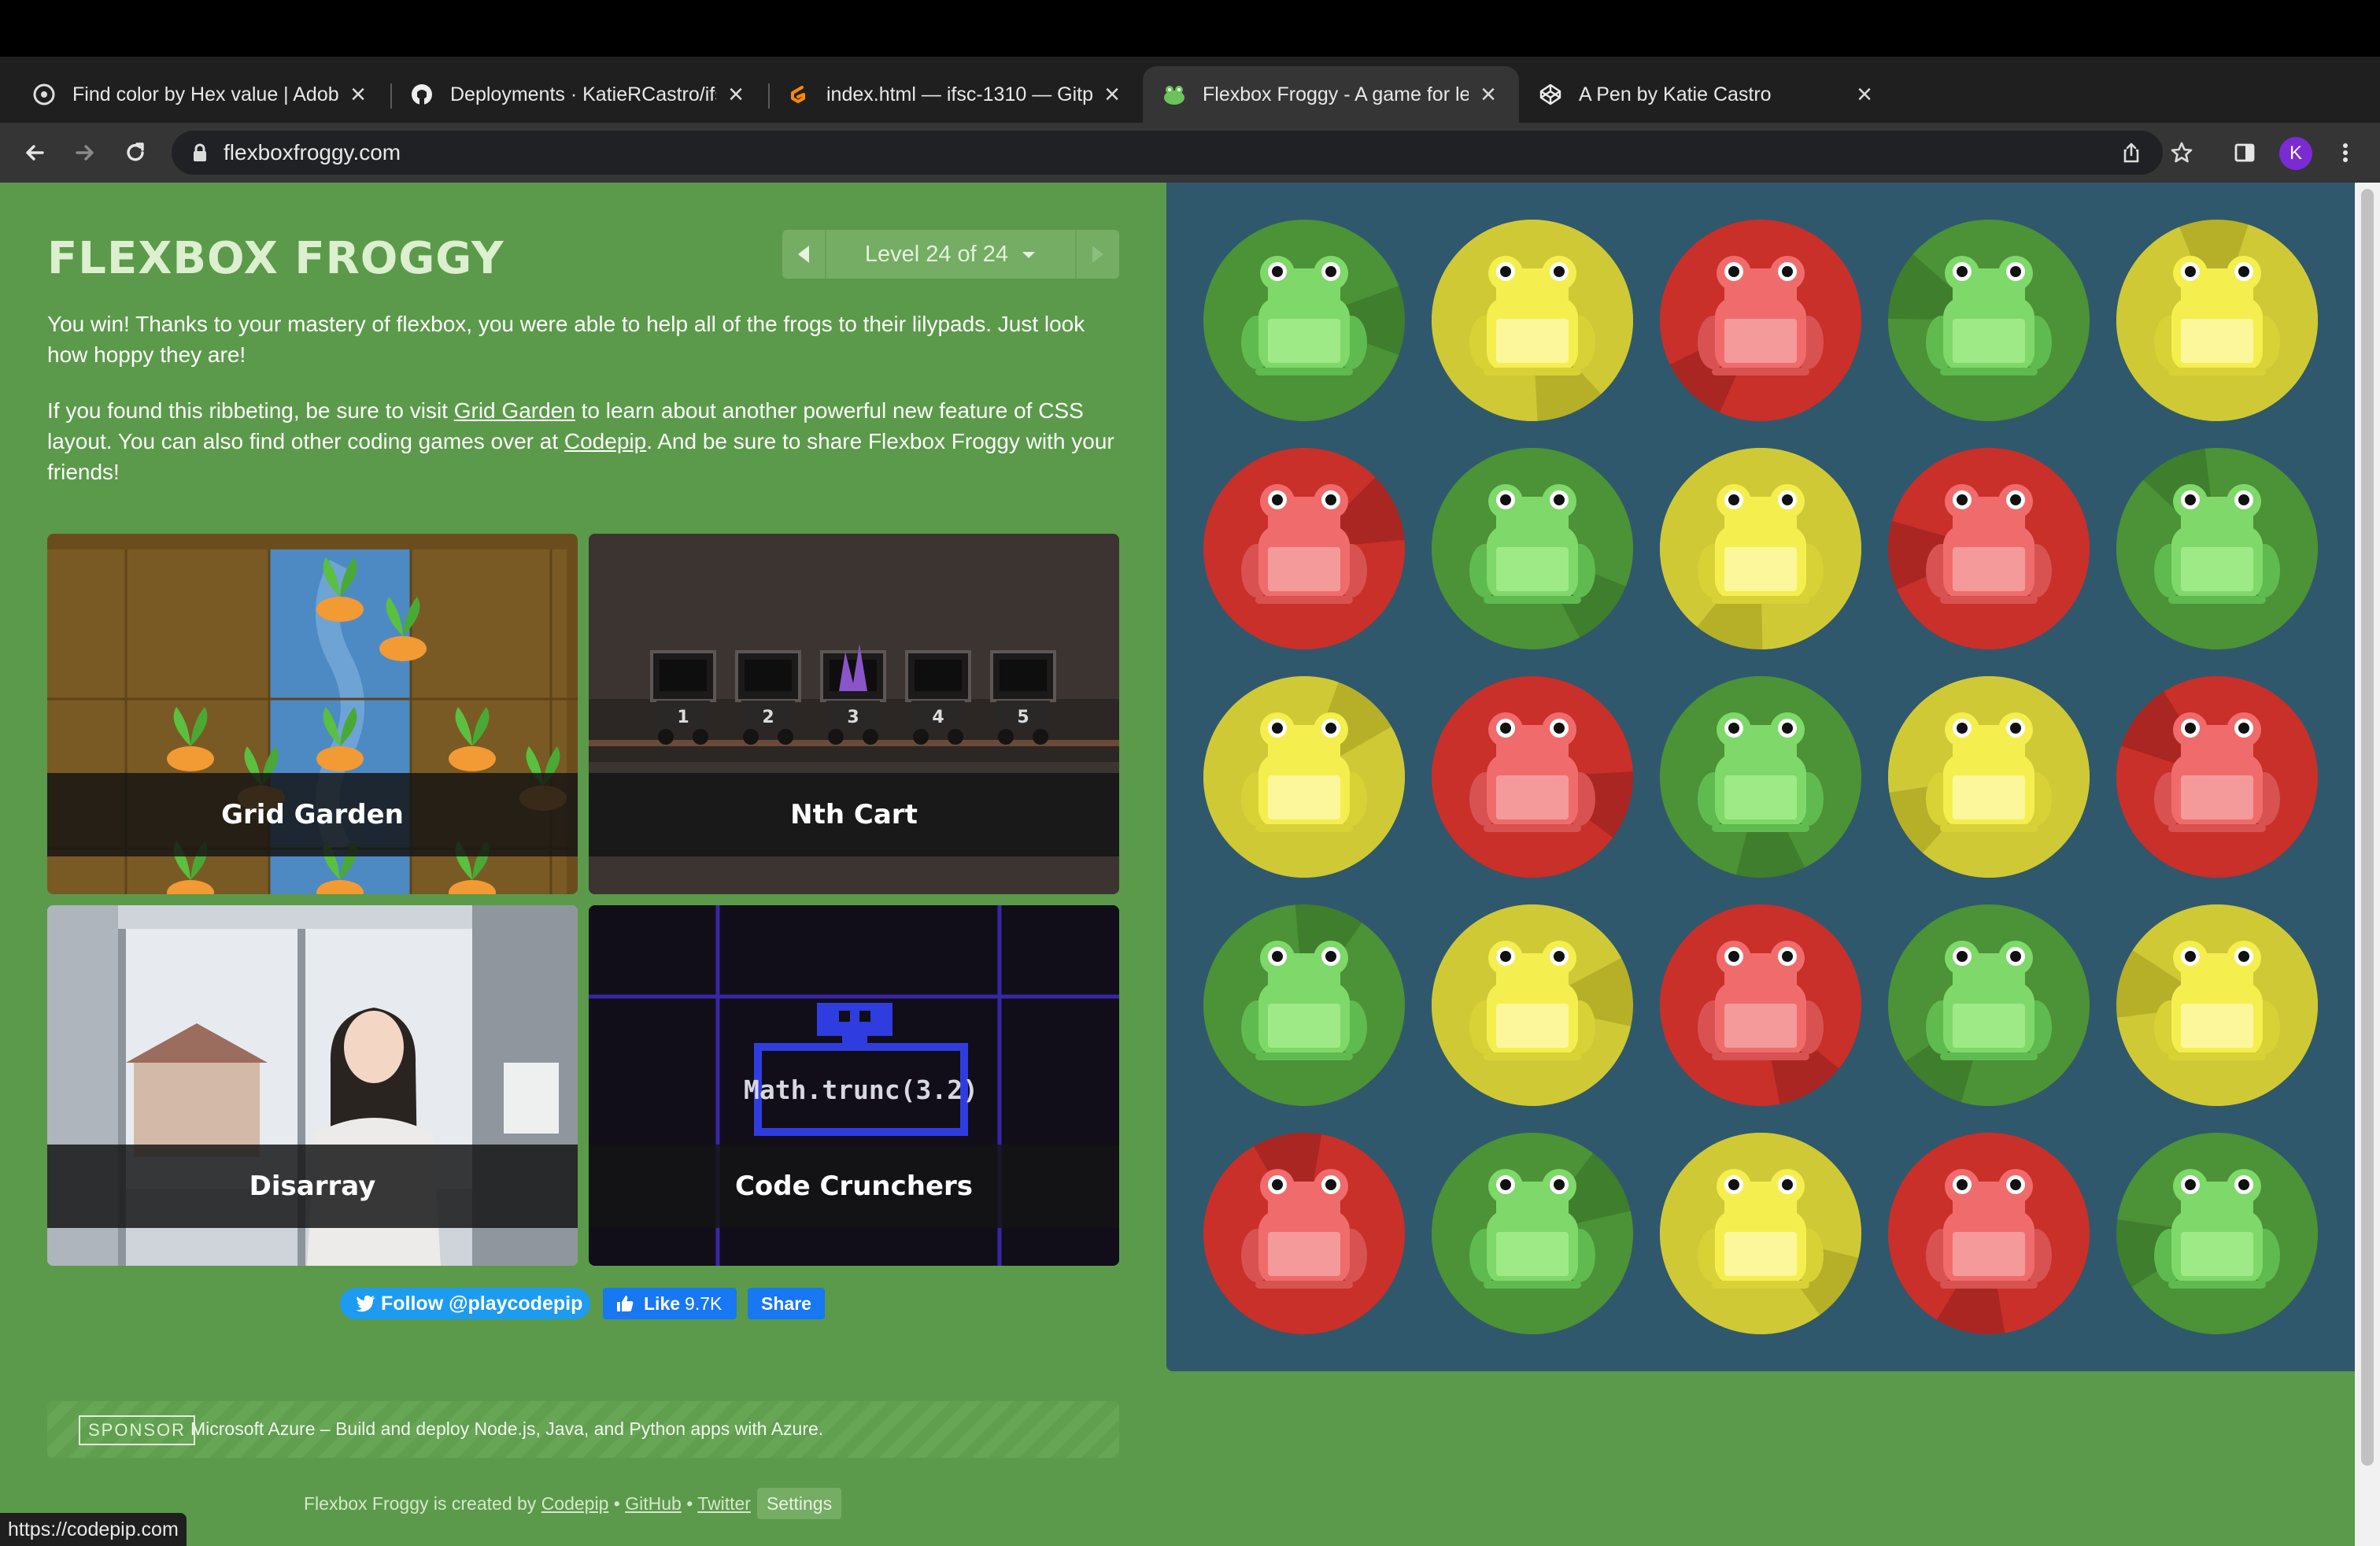 The height and width of the screenshot is (1546, 2380). What do you see at coordinates (2131, 152) in the screenshot?
I see `share-icon` at bounding box center [2131, 152].